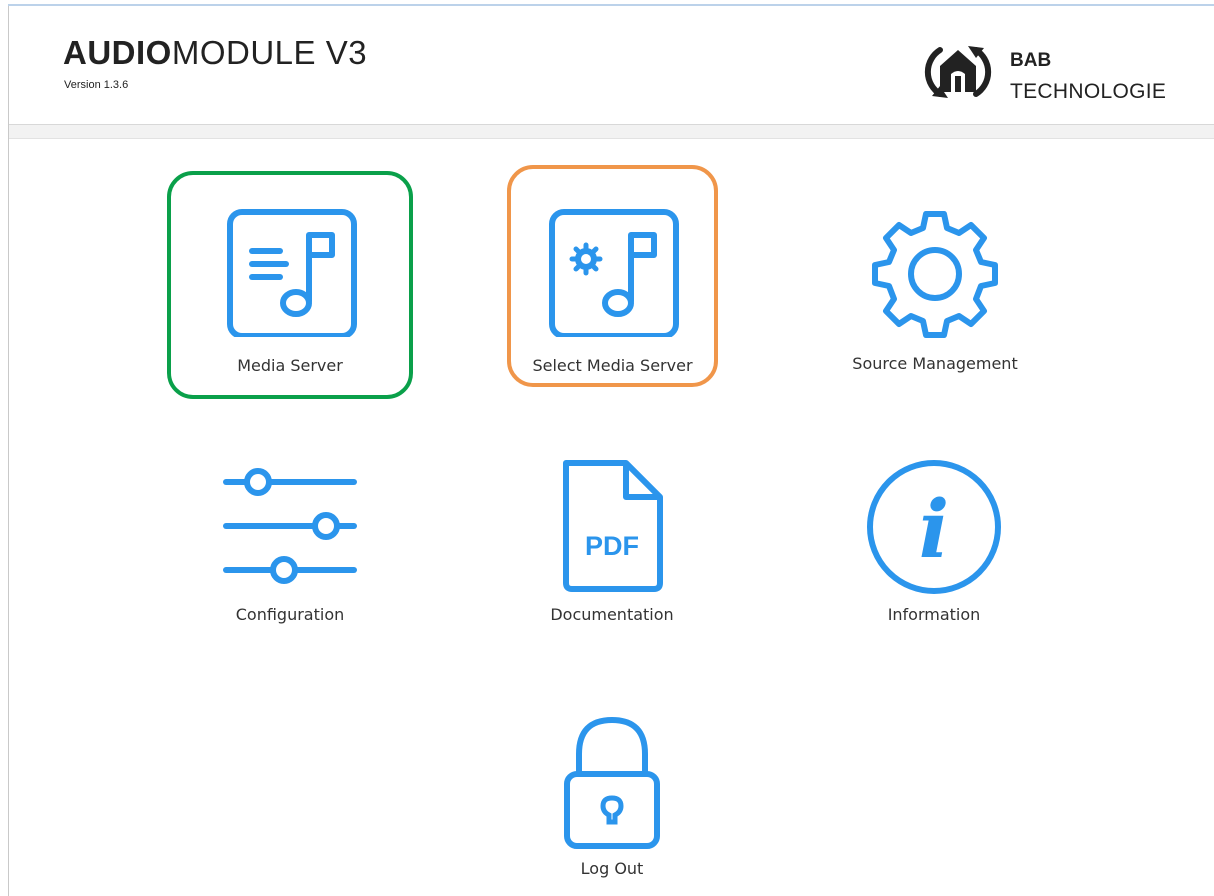 This screenshot has height=896, width=1214. I want to click on tile-configuration: Configuration, so click(290, 547).